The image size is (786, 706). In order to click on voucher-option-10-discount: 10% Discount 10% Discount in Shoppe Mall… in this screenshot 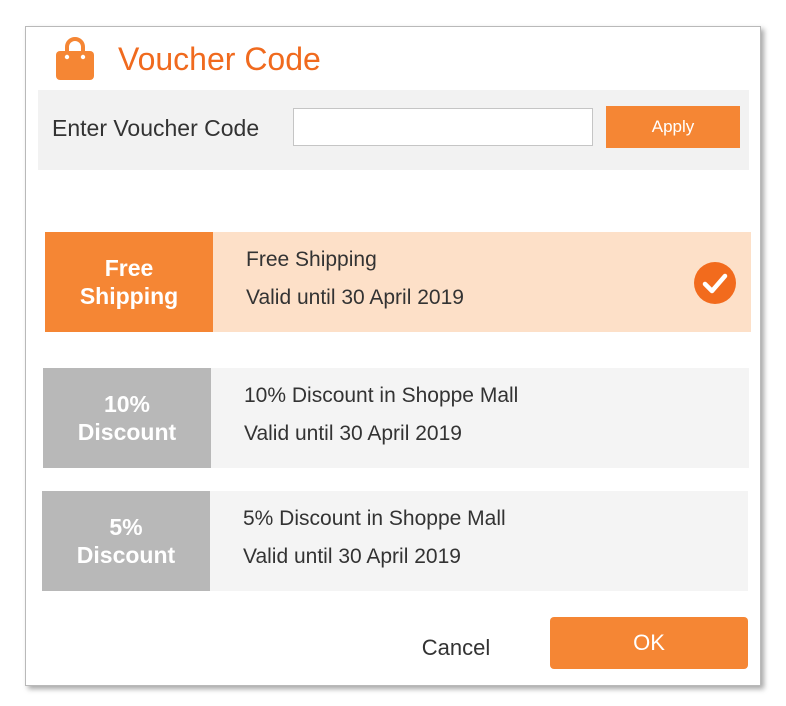, I will do `click(396, 418)`.